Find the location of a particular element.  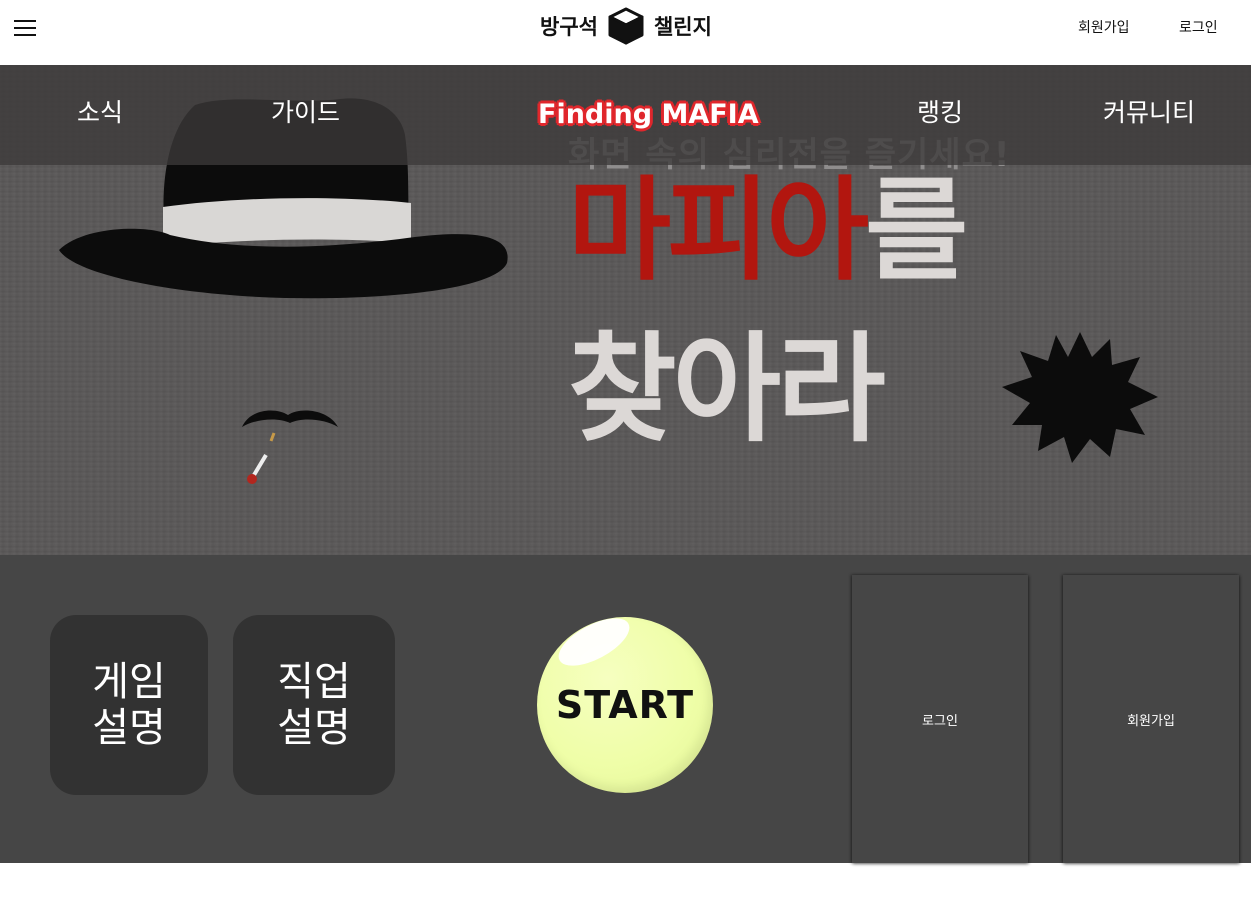

login-card: 로그인 is located at coordinates (940, 719).